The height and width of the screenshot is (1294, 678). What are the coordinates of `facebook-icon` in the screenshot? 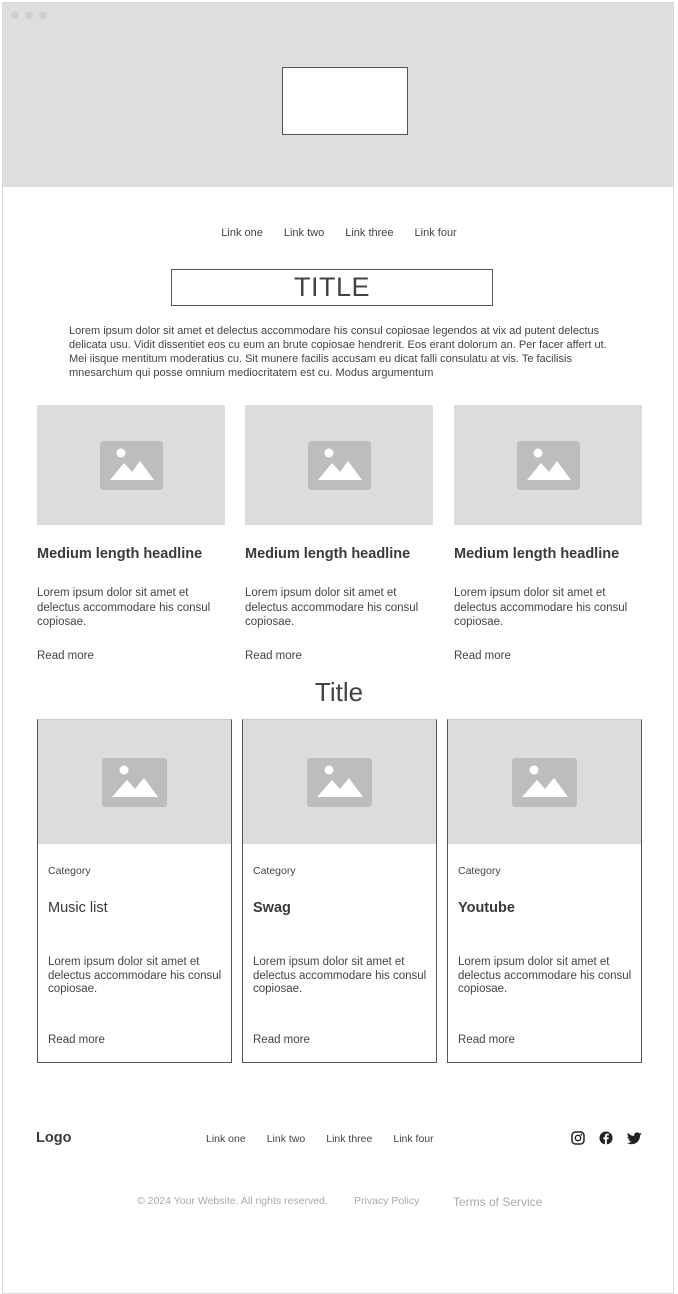 It's located at (606, 1138).